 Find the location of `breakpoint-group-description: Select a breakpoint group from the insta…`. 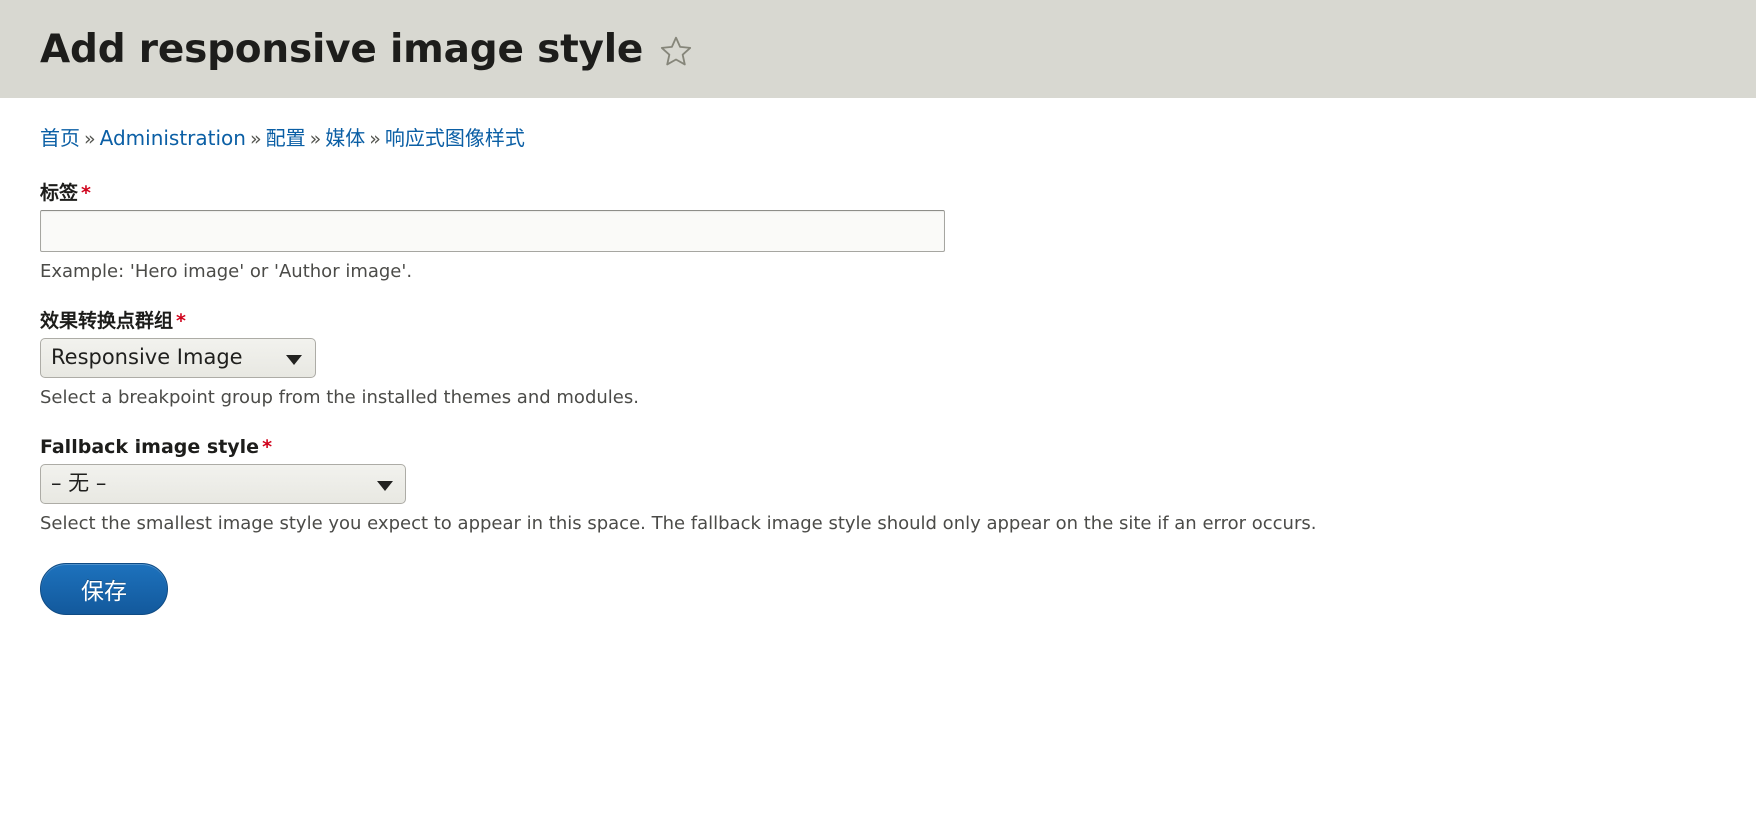

breakpoint-group-description: Select a breakpoint group from the insta… is located at coordinates (339, 398).